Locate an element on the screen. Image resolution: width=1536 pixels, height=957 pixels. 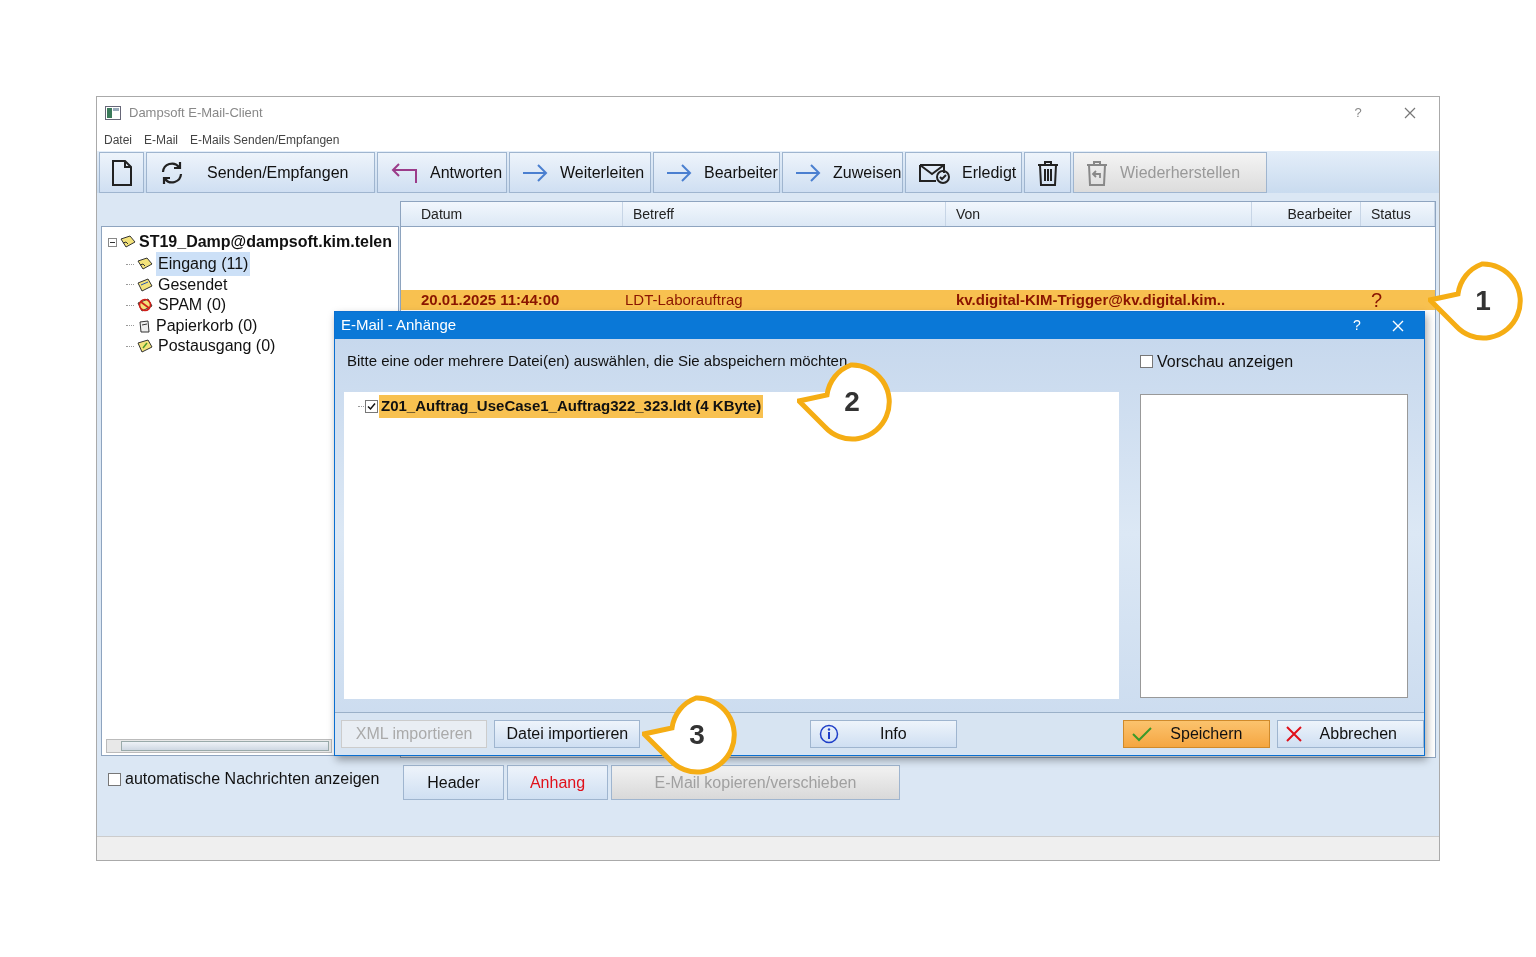
menu-item: E-Mail is located at coordinates (161, 140).